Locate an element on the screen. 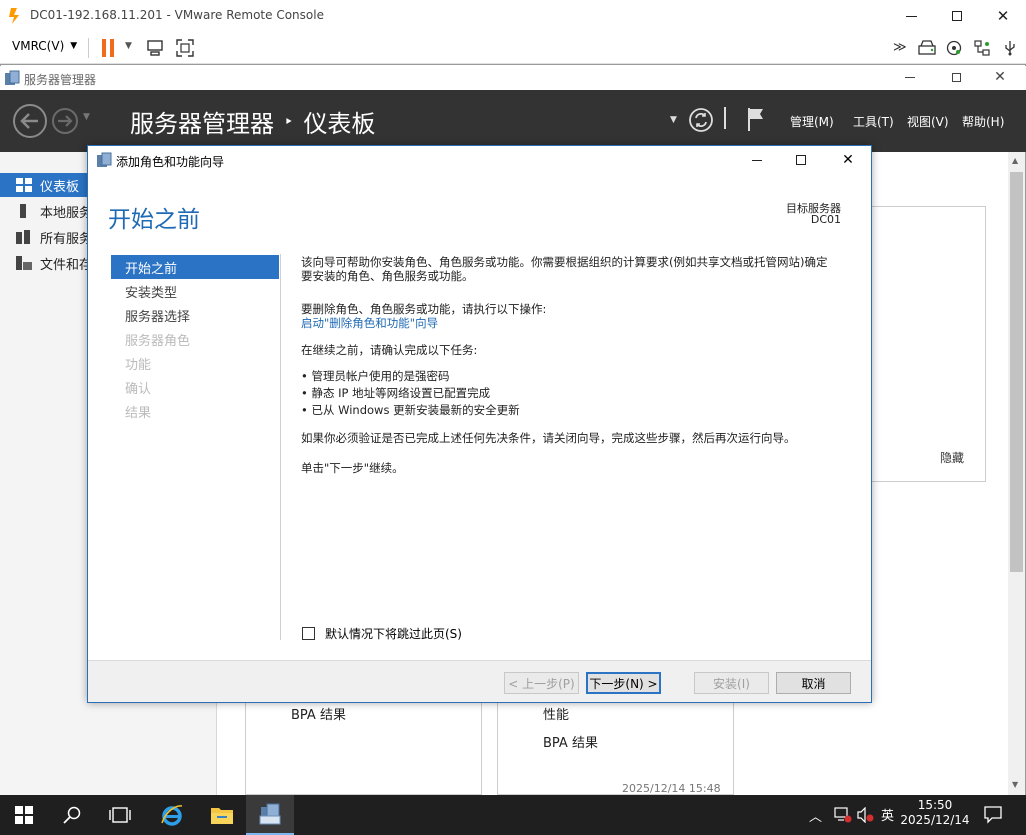 This screenshot has width=1026, height=835. file-explorer-icon is located at coordinates (222, 816).